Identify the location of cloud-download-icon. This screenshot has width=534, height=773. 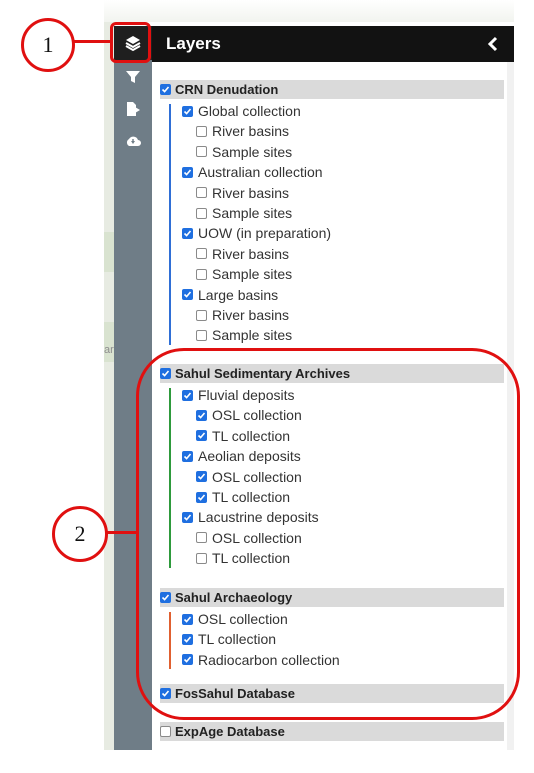
(133, 141).